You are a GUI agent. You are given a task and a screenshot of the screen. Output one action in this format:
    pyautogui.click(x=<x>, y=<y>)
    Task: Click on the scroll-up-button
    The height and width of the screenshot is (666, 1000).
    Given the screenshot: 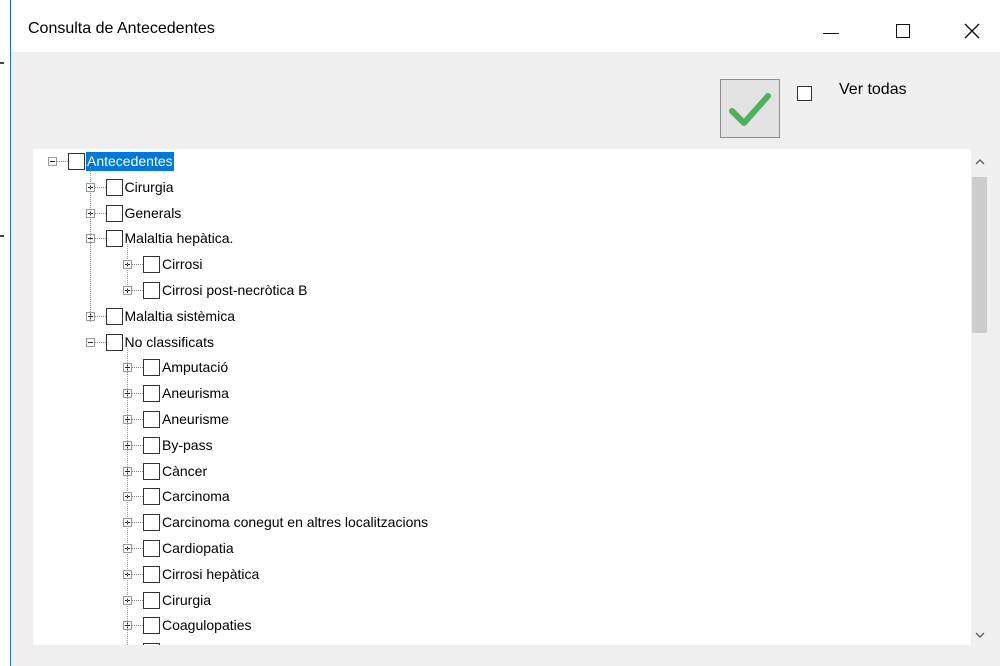 What is the action you would take?
    pyautogui.click(x=979, y=161)
    